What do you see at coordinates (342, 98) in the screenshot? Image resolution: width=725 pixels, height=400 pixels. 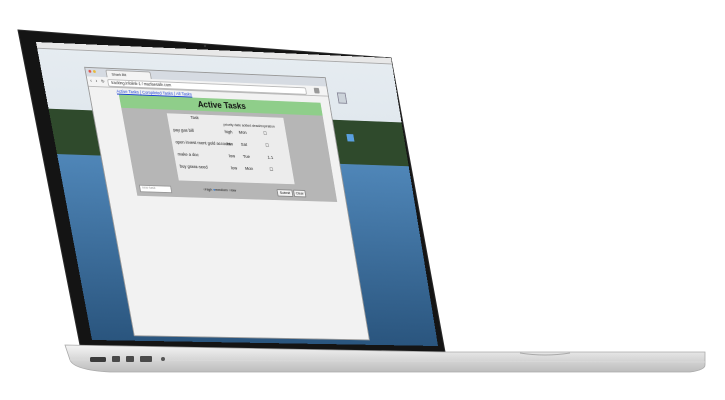 I see `desktop-drive-icon` at bounding box center [342, 98].